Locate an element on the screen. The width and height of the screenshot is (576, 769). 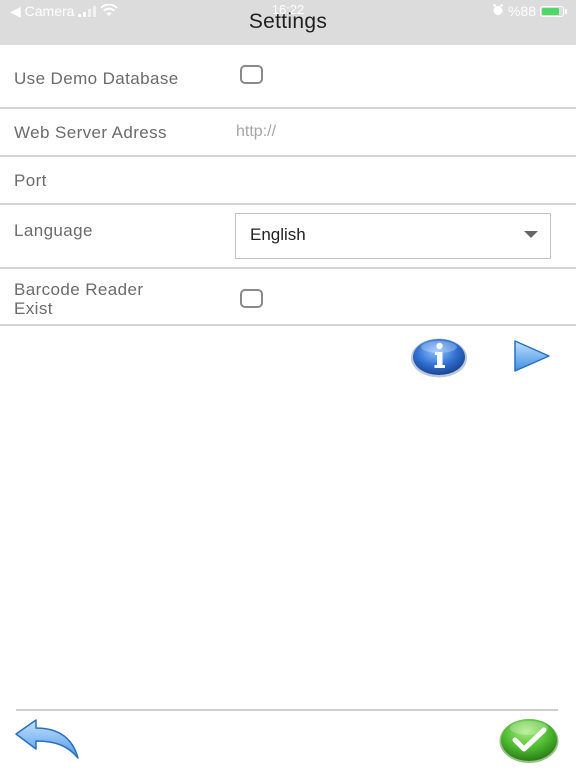
row-port: Port is located at coordinates (288, 181).